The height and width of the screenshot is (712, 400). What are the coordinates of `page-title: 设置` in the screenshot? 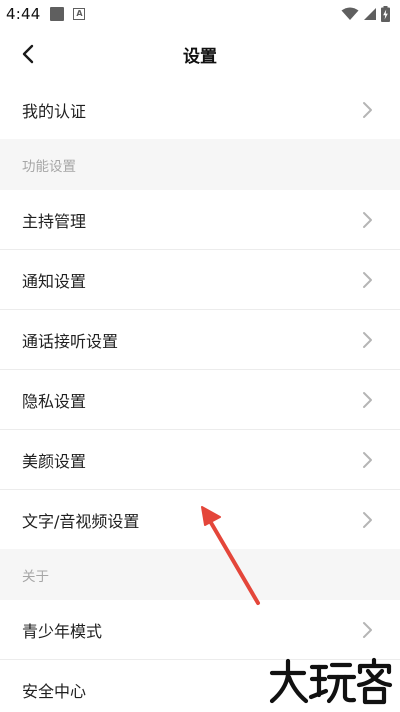 It's located at (200, 56).